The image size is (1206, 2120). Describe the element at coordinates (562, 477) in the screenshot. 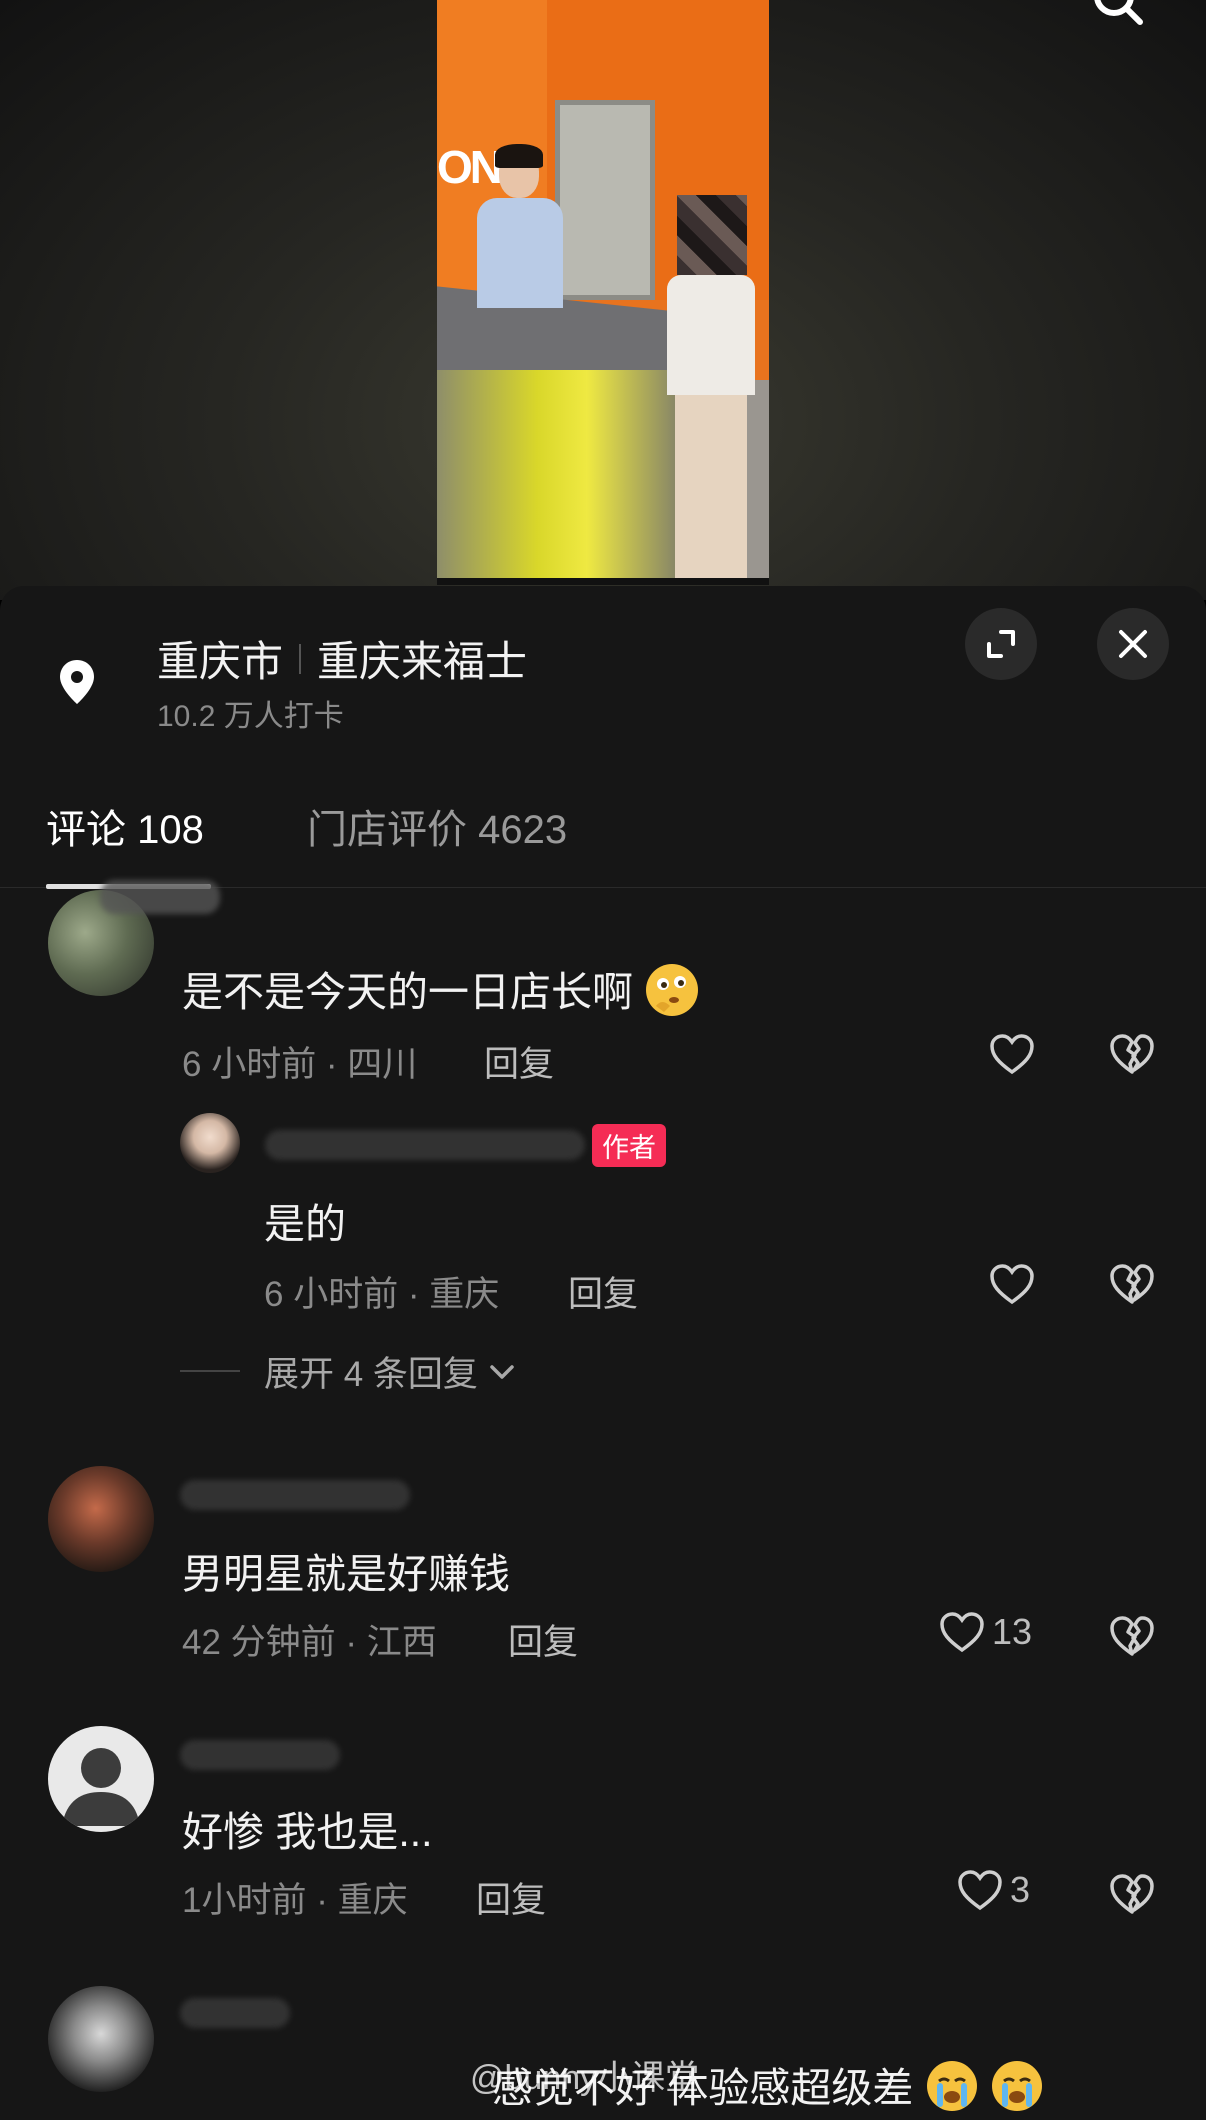

I see `video-counter-front` at that location.